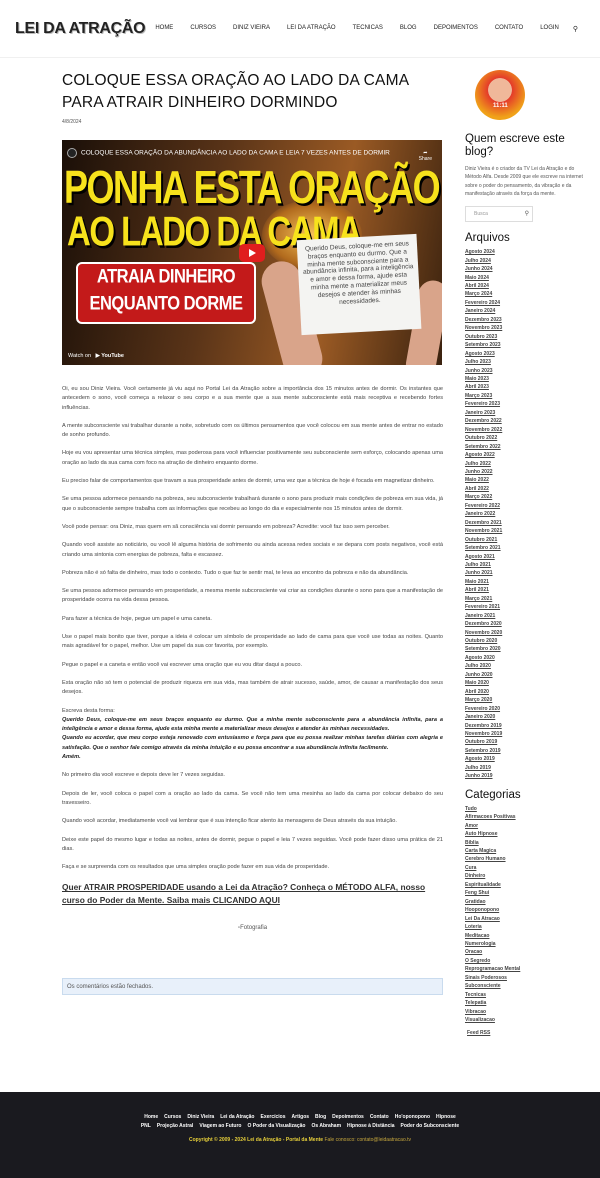  I want to click on category-link: Feng Shui, so click(525, 893).